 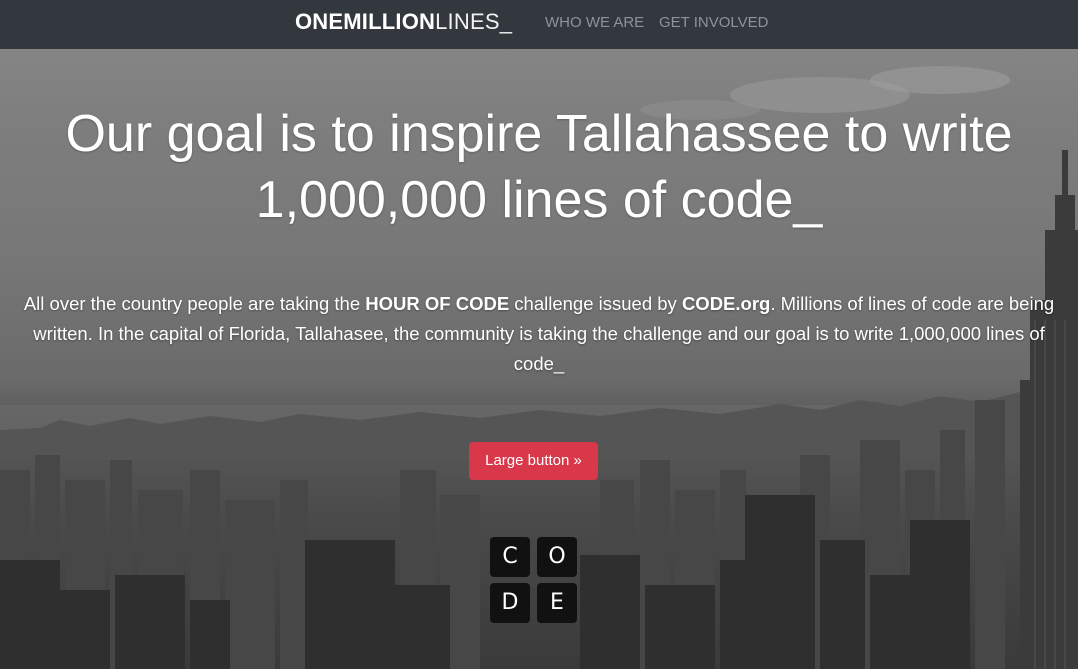 I want to click on code-logo-tile-e: E, so click(x=557, y=603).